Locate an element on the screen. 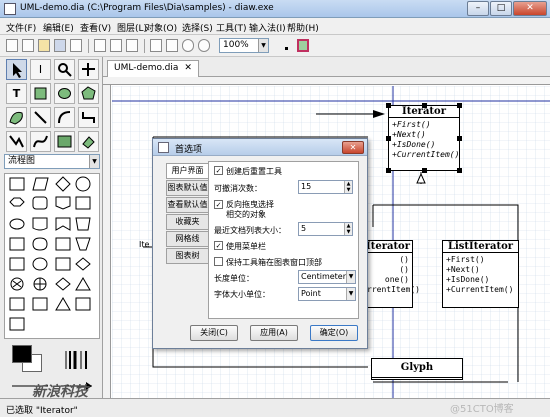 This screenshot has width=550, height=417. zoom-in-icon is located at coordinates (188, 45).